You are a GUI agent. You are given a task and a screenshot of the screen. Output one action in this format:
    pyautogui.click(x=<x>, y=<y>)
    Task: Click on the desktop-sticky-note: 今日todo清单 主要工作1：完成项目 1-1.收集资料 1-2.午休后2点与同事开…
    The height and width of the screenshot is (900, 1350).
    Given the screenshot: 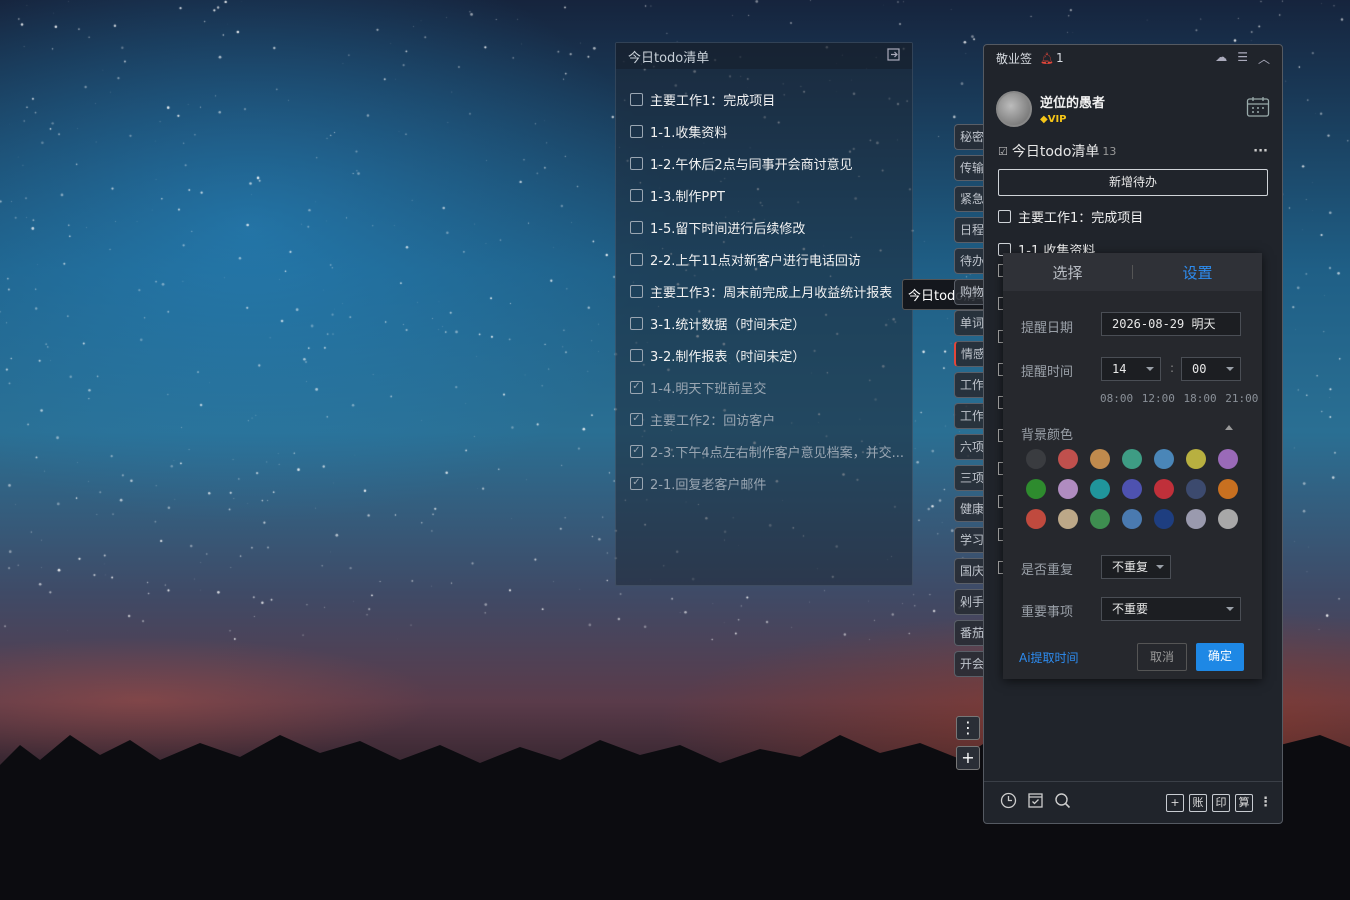 What is the action you would take?
    pyautogui.click(x=764, y=314)
    